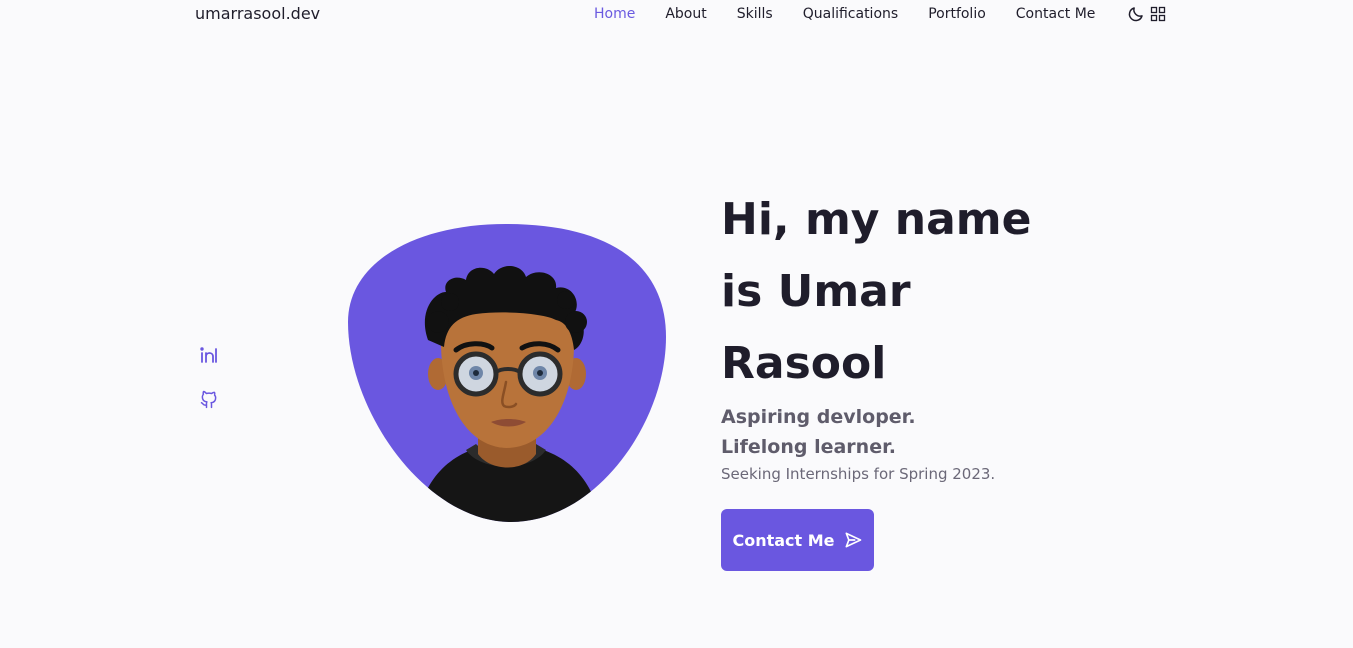 This screenshot has height=648, width=1353. Describe the element at coordinates (614, 14) in the screenshot. I see `nav-home: Home` at that location.